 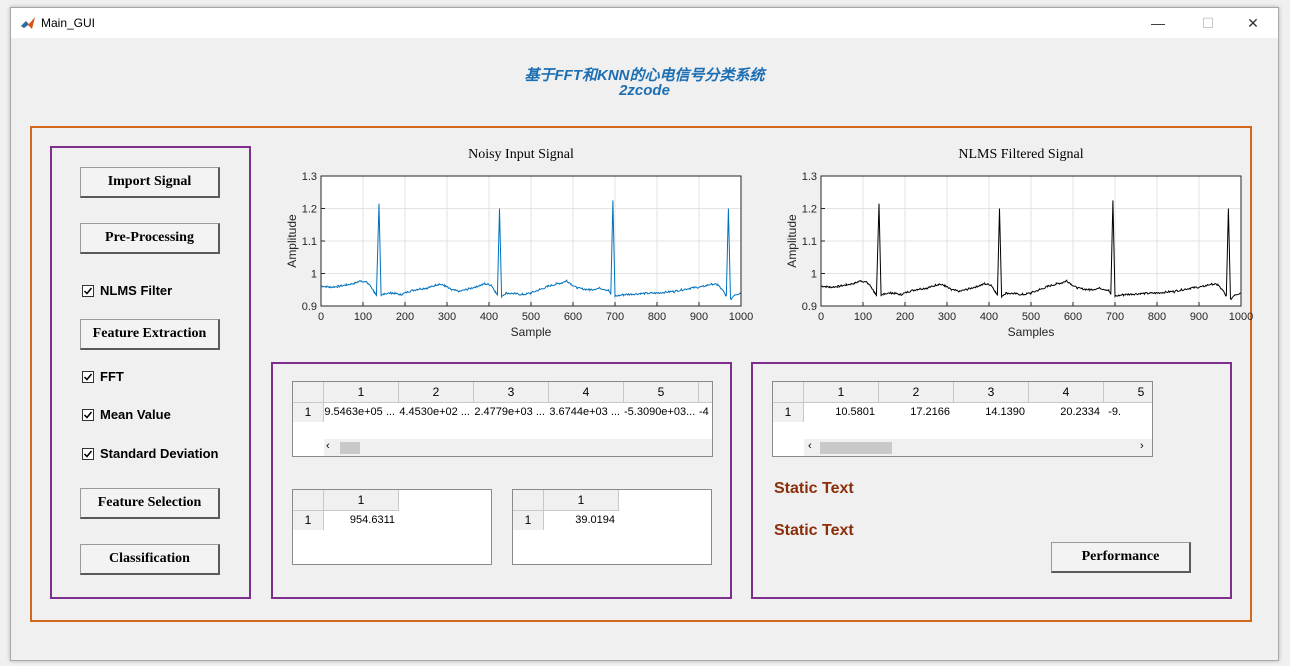 What do you see at coordinates (159, 453) in the screenshot?
I see `standard-deviation-label: Standard Deviation` at bounding box center [159, 453].